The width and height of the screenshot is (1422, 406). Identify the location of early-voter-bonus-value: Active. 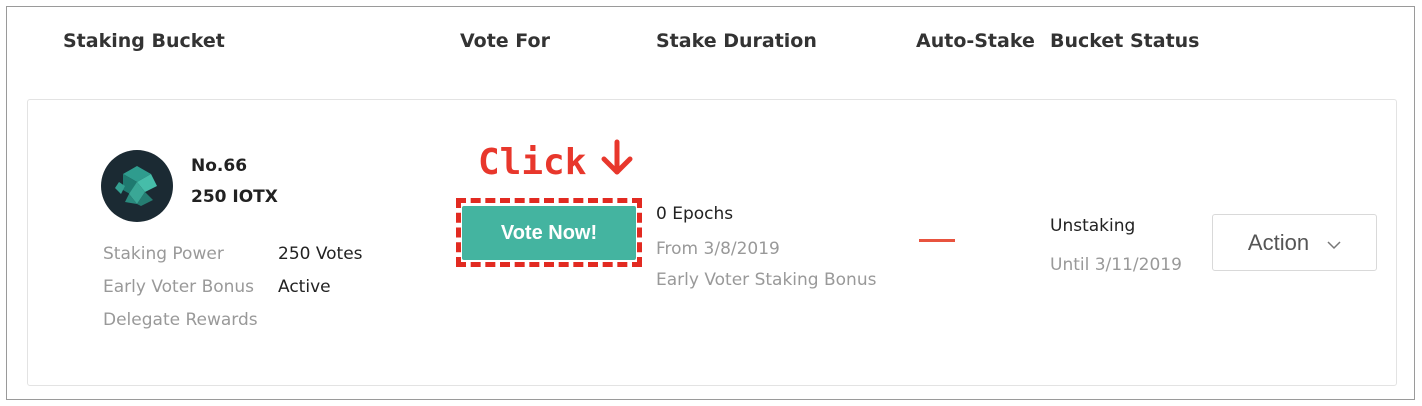
(304, 287).